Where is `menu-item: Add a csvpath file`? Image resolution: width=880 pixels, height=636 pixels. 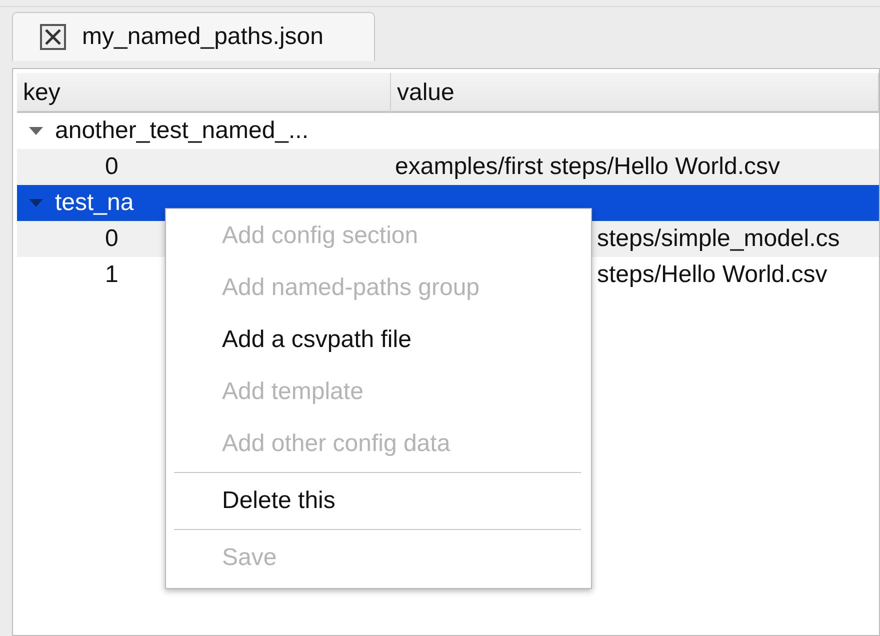 menu-item: Add a csvpath file is located at coordinates (378, 340).